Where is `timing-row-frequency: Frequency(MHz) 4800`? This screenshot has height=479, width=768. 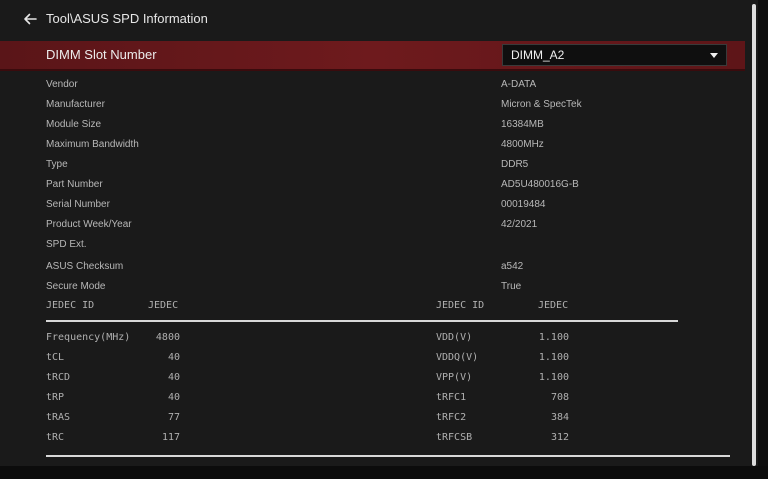
timing-row-frequency: Frequency(MHz) 4800 is located at coordinates (116, 342).